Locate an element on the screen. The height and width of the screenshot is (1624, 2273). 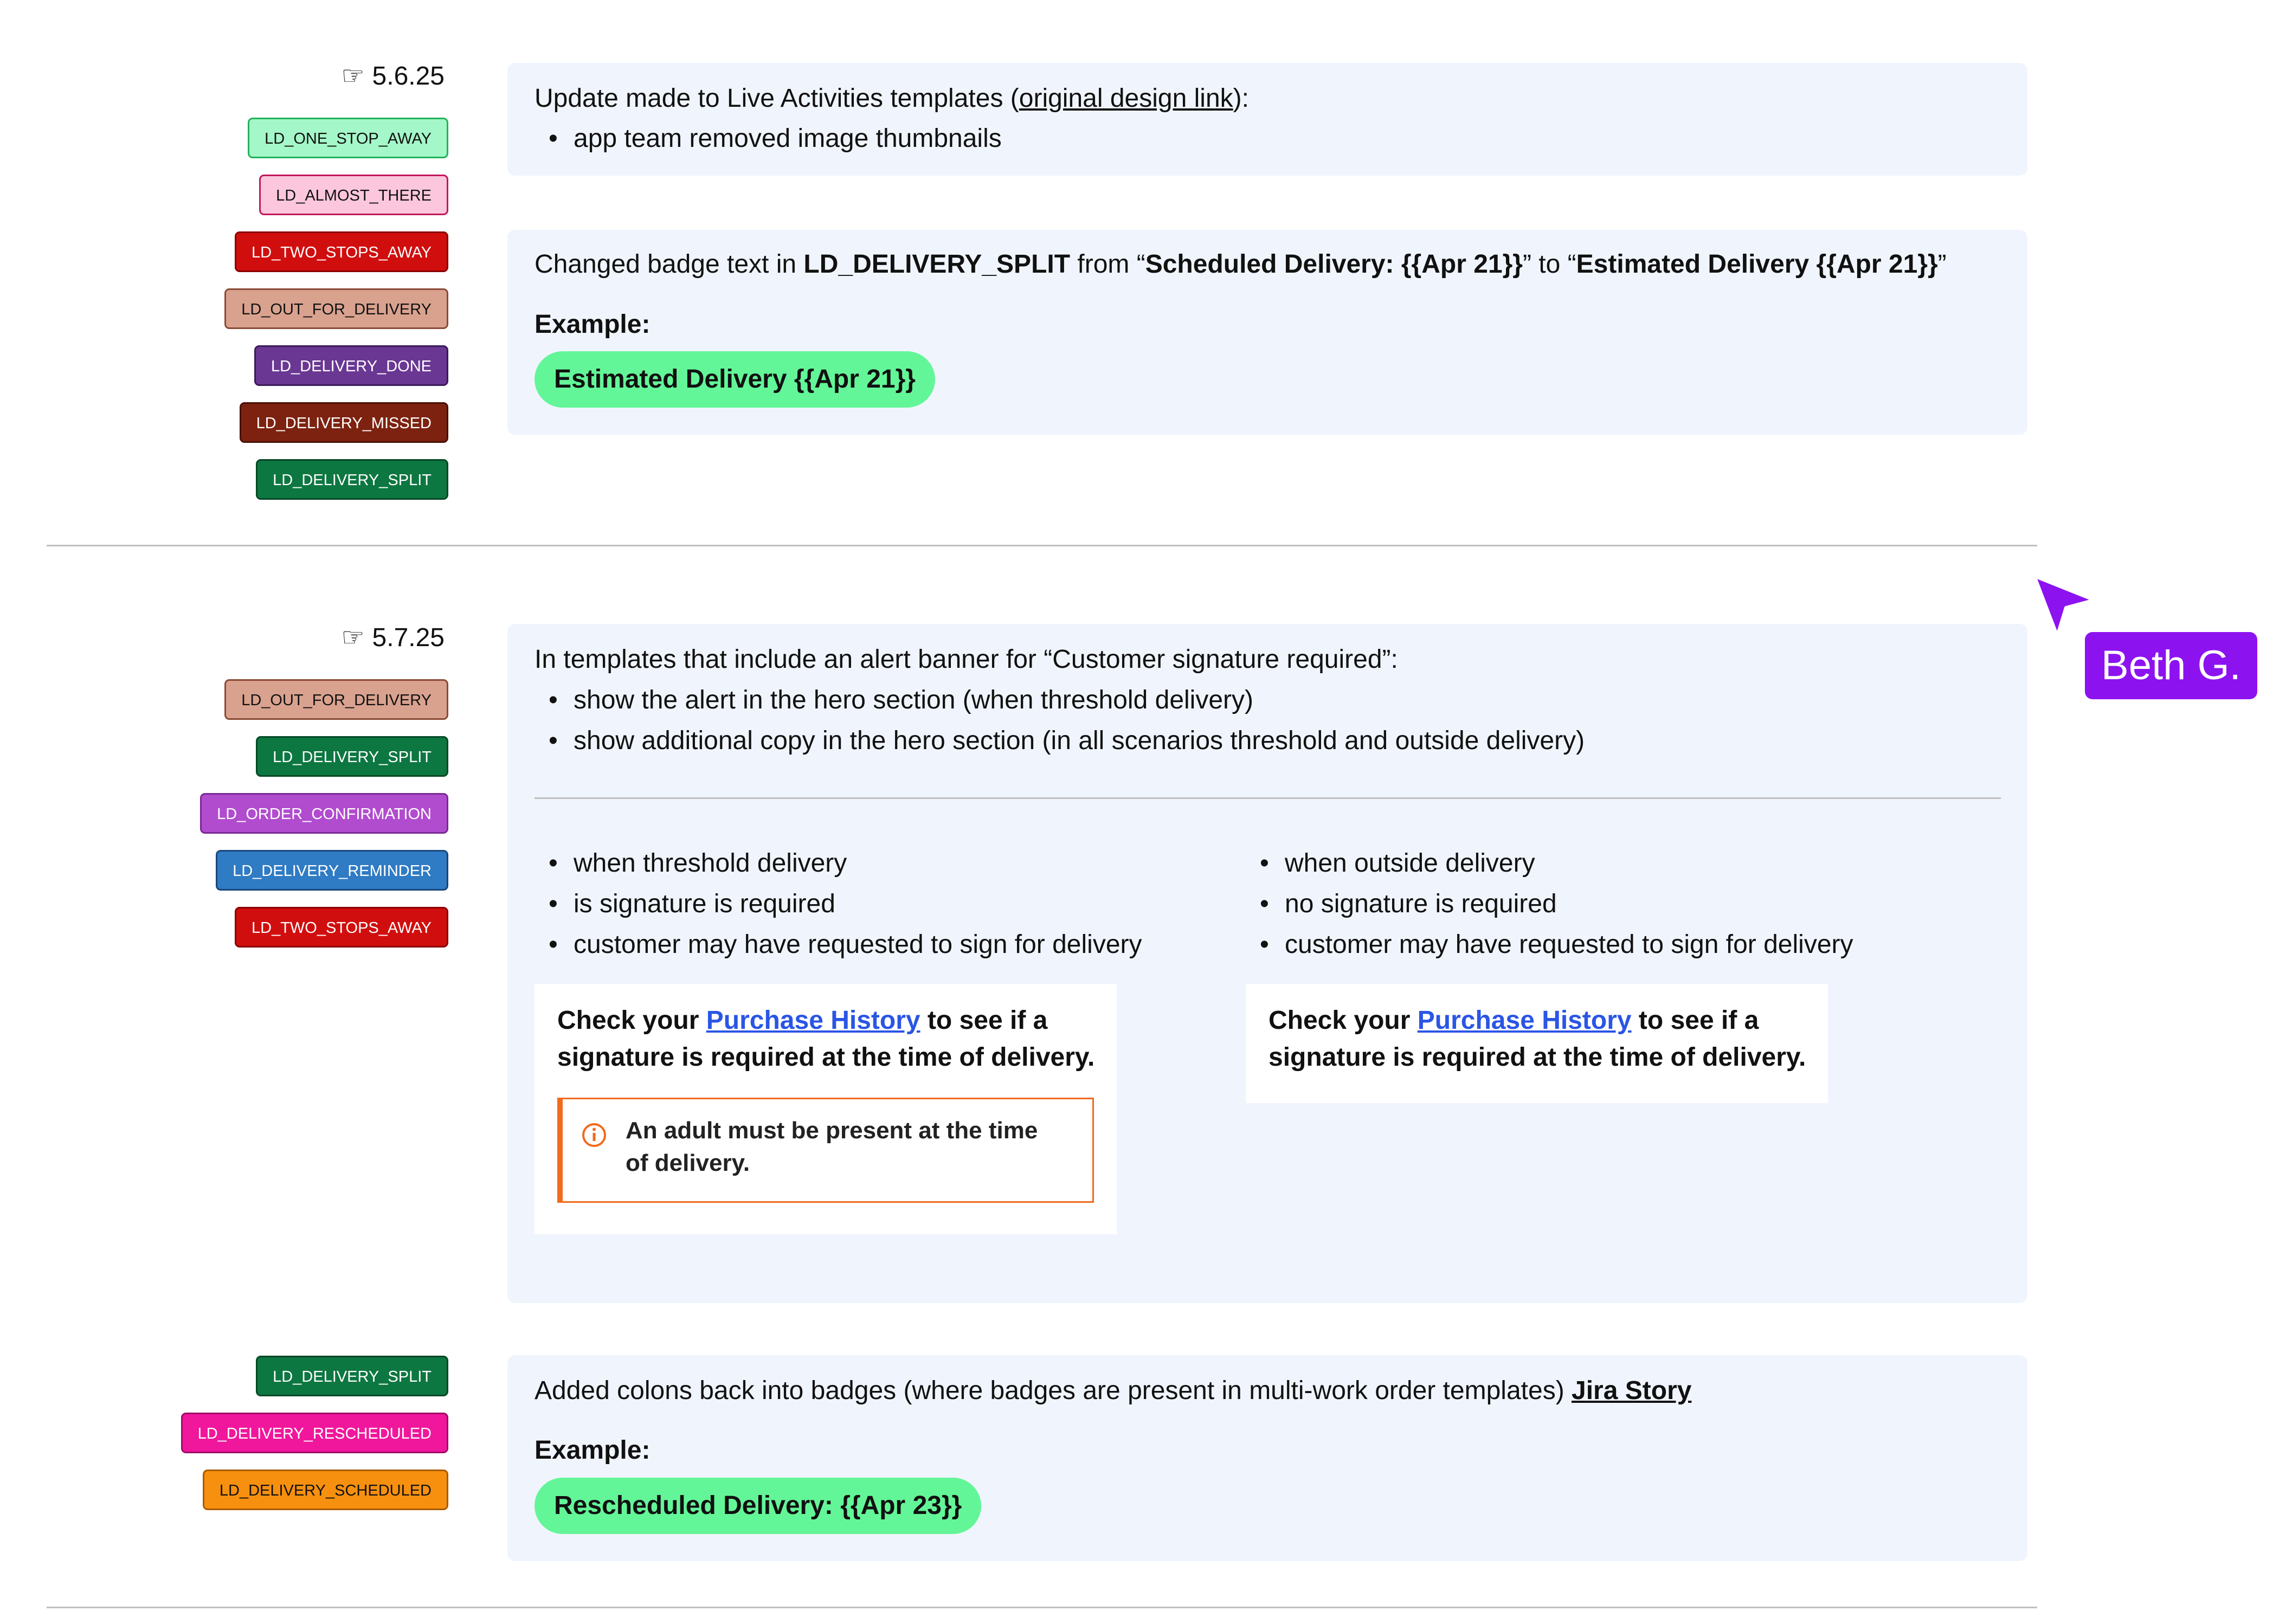
rescheduled-delivery-badge: Rescheduled Delivery: {{Apr 23}} is located at coordinates (758, 1506).